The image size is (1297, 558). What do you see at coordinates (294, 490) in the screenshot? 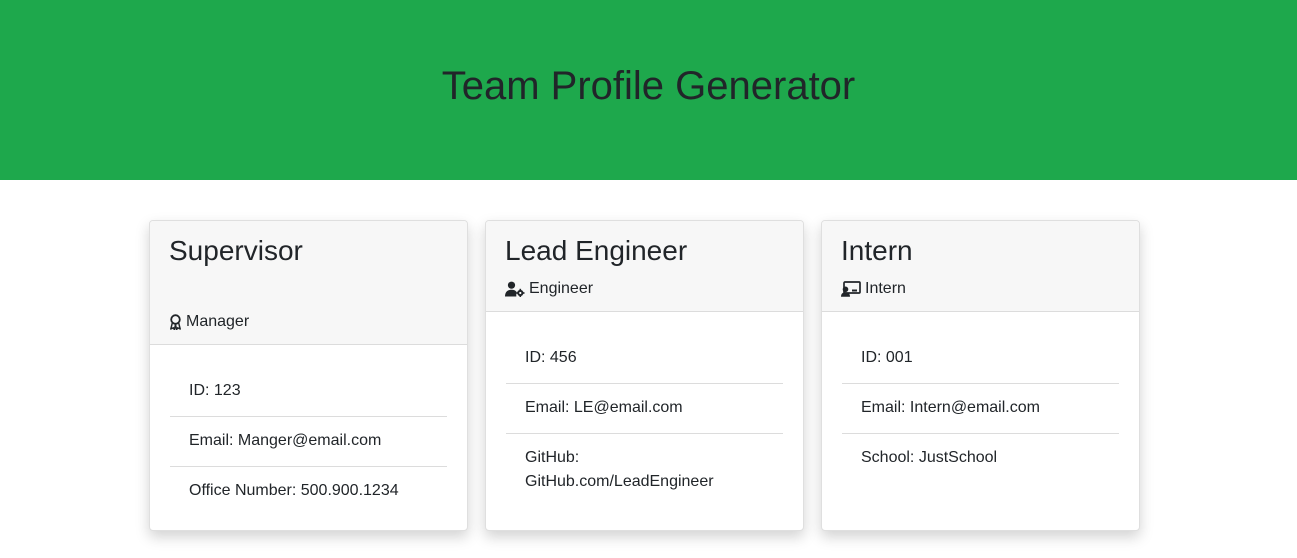
I see `detail-office-number: Office Number: 500.900.1234` at bounding box center [294, 490].